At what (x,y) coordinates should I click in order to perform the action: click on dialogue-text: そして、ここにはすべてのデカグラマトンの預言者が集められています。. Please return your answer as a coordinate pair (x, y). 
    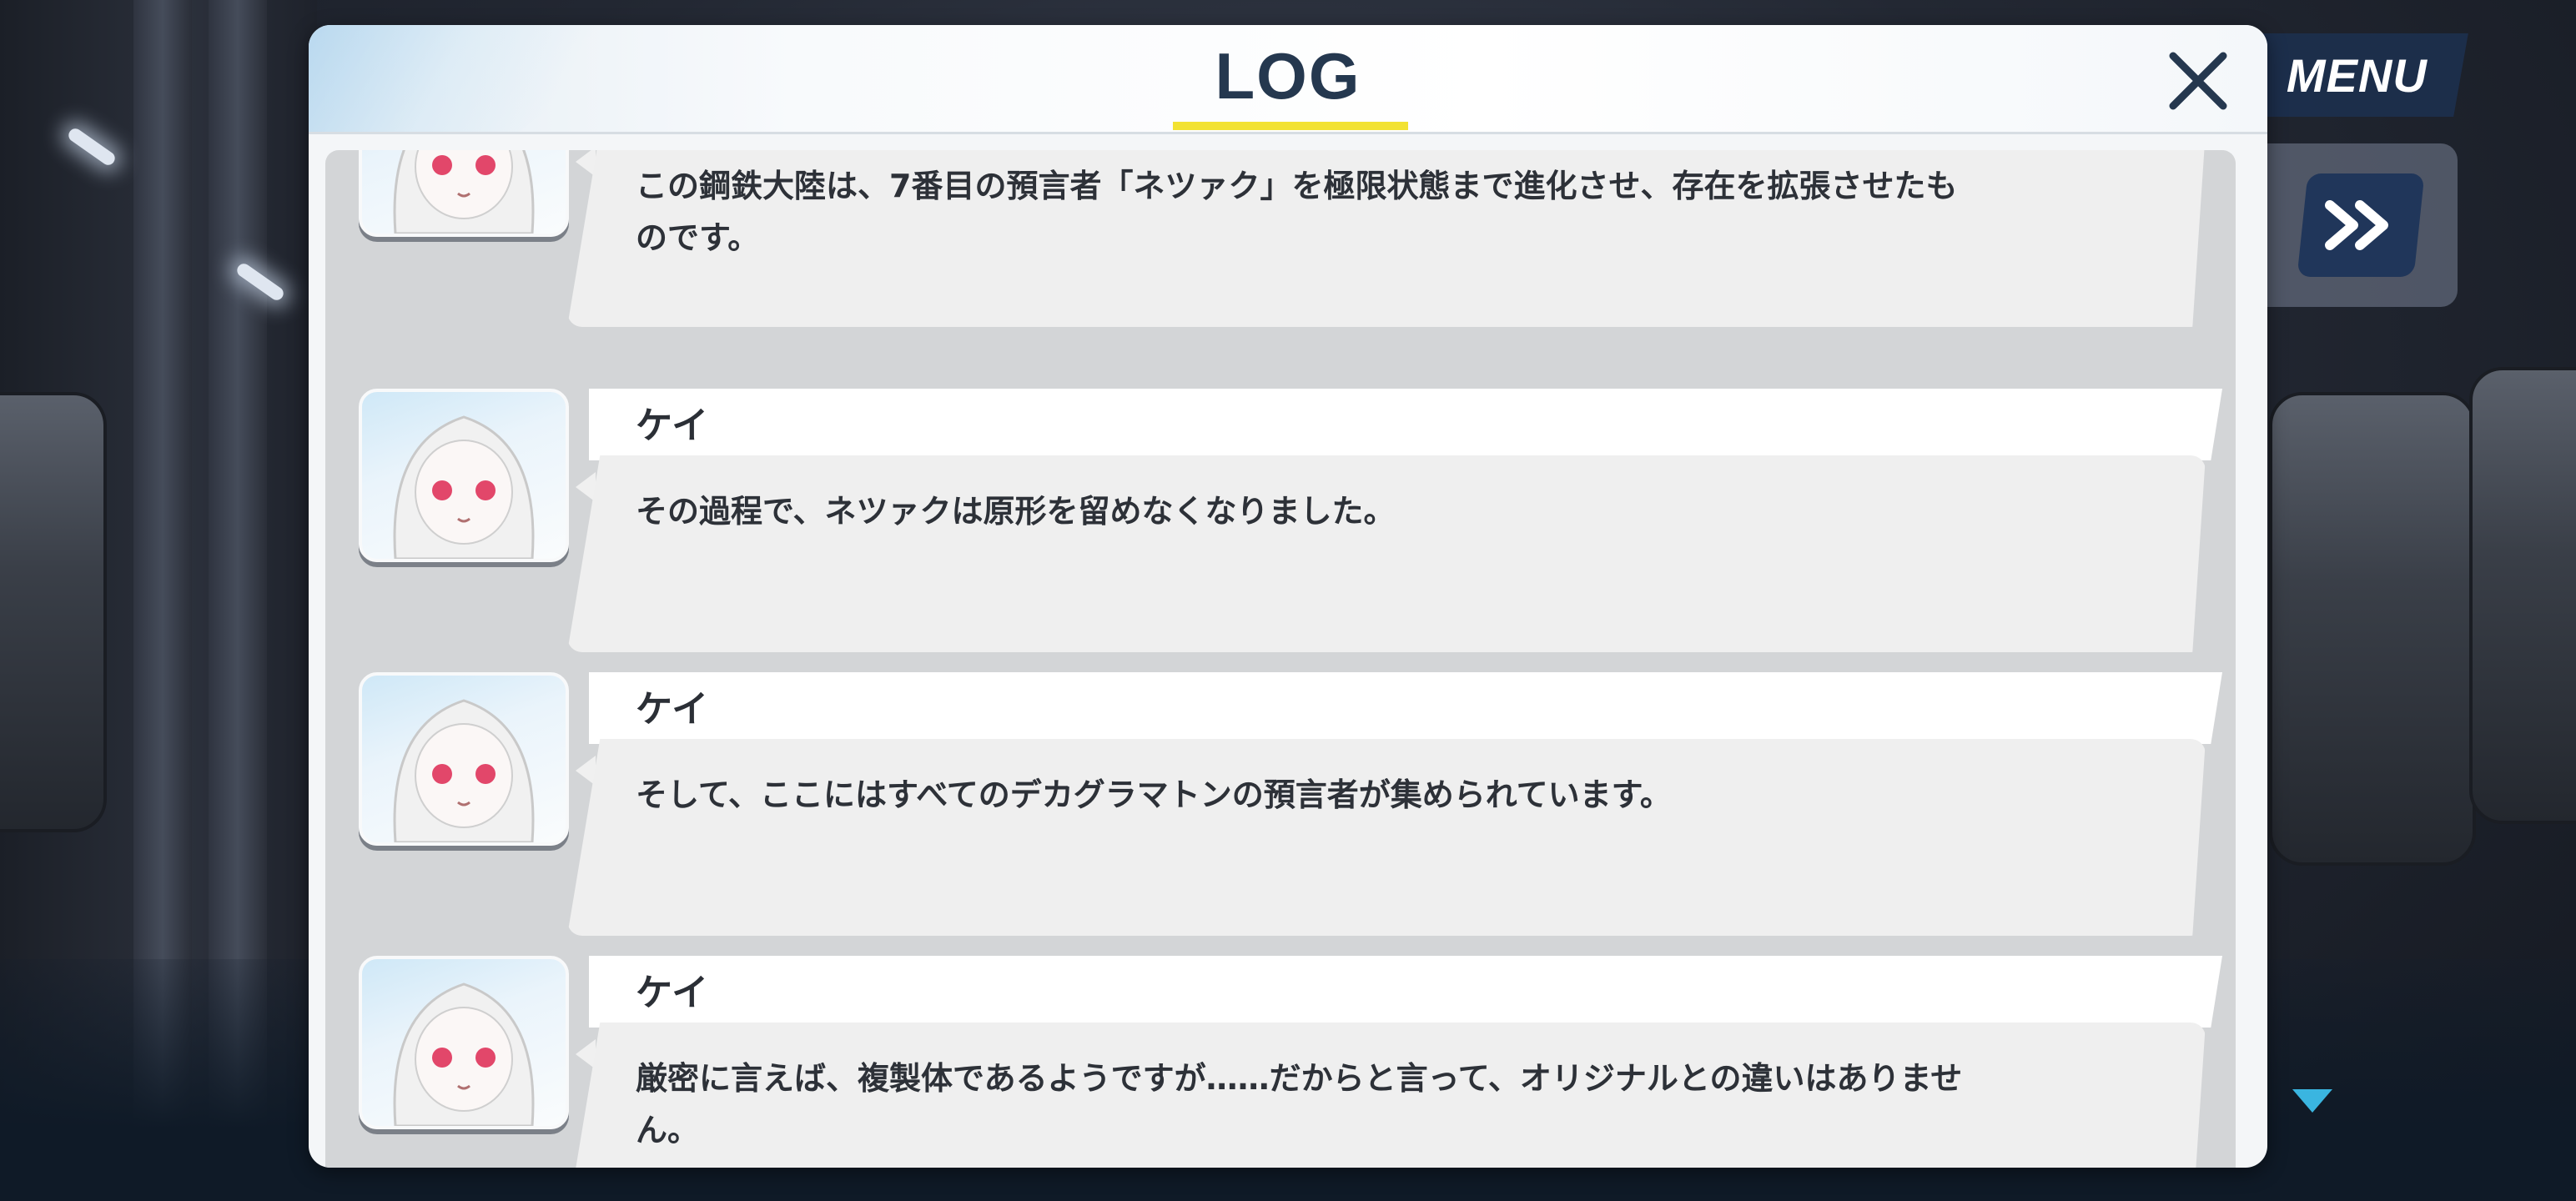
    Looking at the image, I should click on (1154, 795).